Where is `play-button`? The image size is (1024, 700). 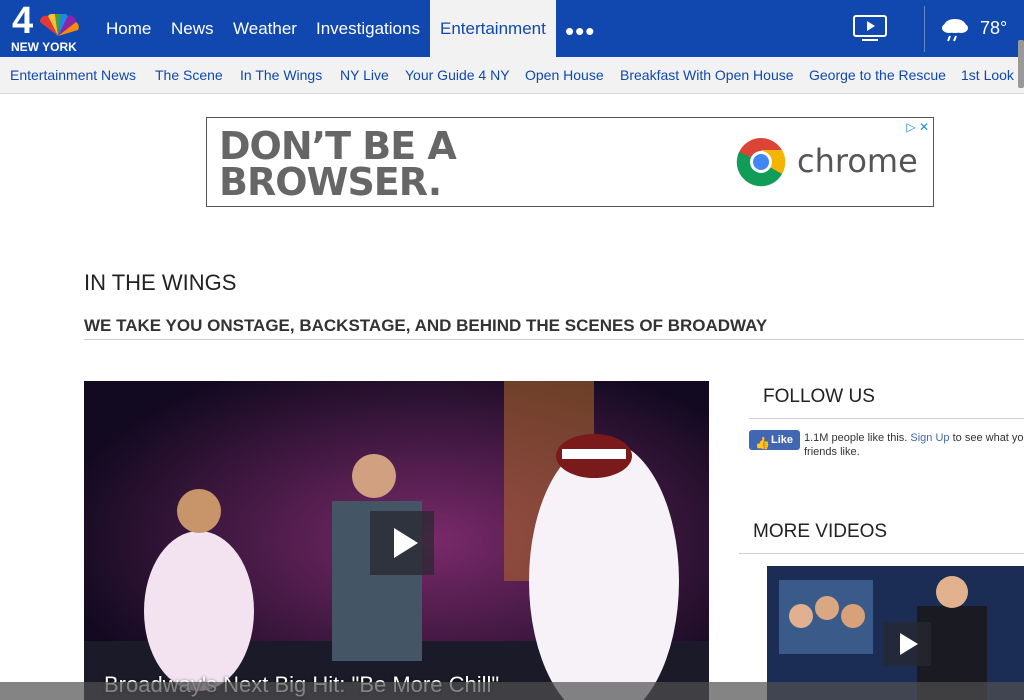
play-button is located at coordinates (402, 543).